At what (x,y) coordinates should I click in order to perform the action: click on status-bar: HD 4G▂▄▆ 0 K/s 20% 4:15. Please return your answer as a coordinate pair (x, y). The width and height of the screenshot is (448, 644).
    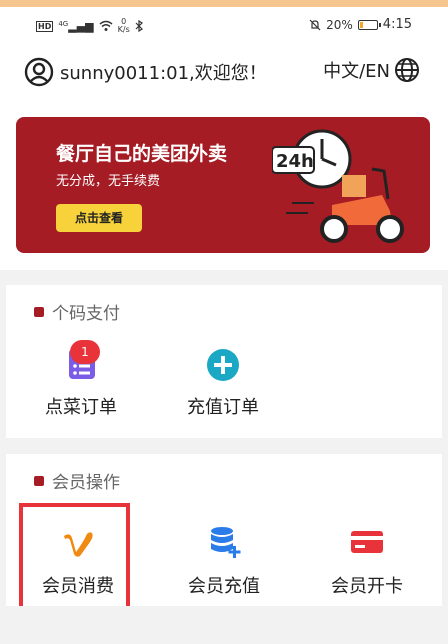
    Looking at the image, I should click on (224, 25).